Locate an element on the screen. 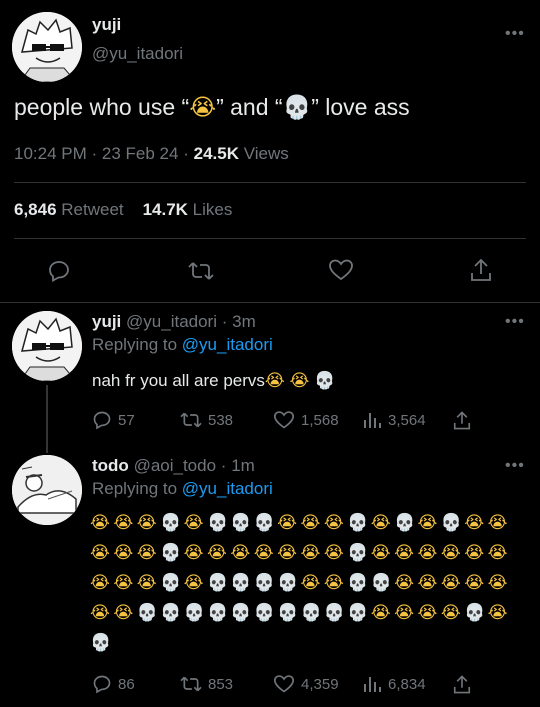 This screenshot has height=707, width=540. reply-text: nah fr you all are pervs😭 😭 💀 is located at coordinates (213, 381).